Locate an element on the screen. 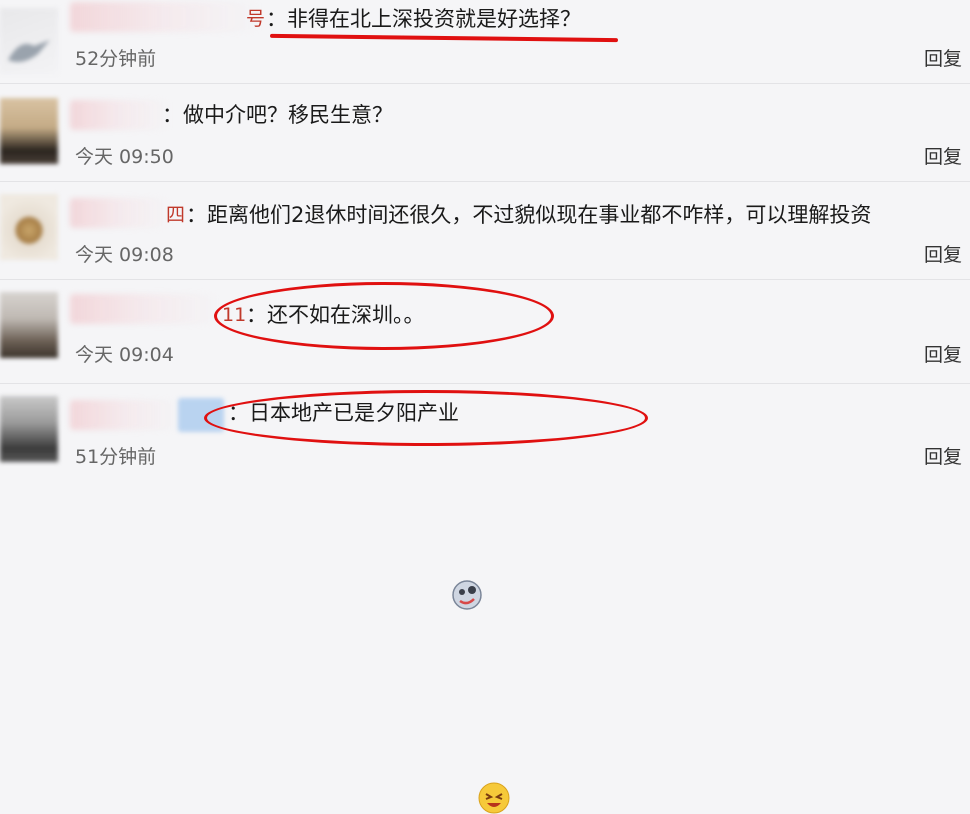  comment-text: ：做中介吧？移民生意？ is located at coordinates (277, 115).